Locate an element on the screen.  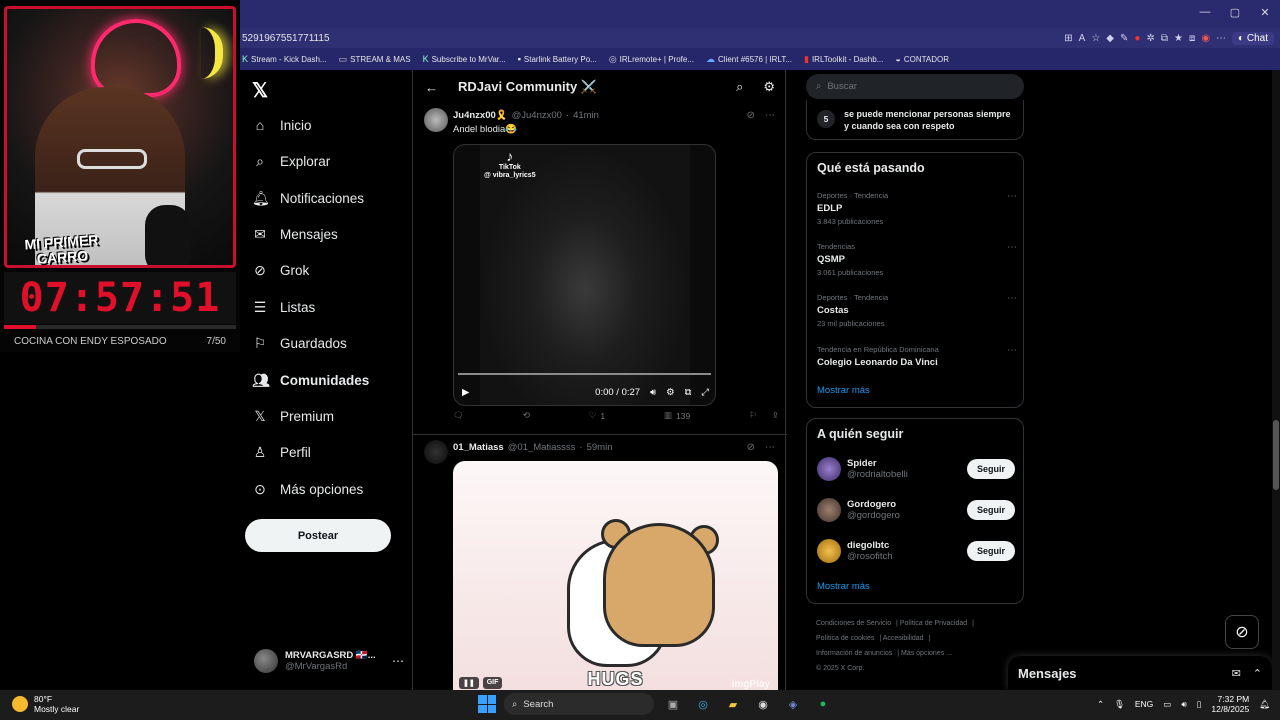
close-icon: ✕ is located at coordinates (1265, 12).